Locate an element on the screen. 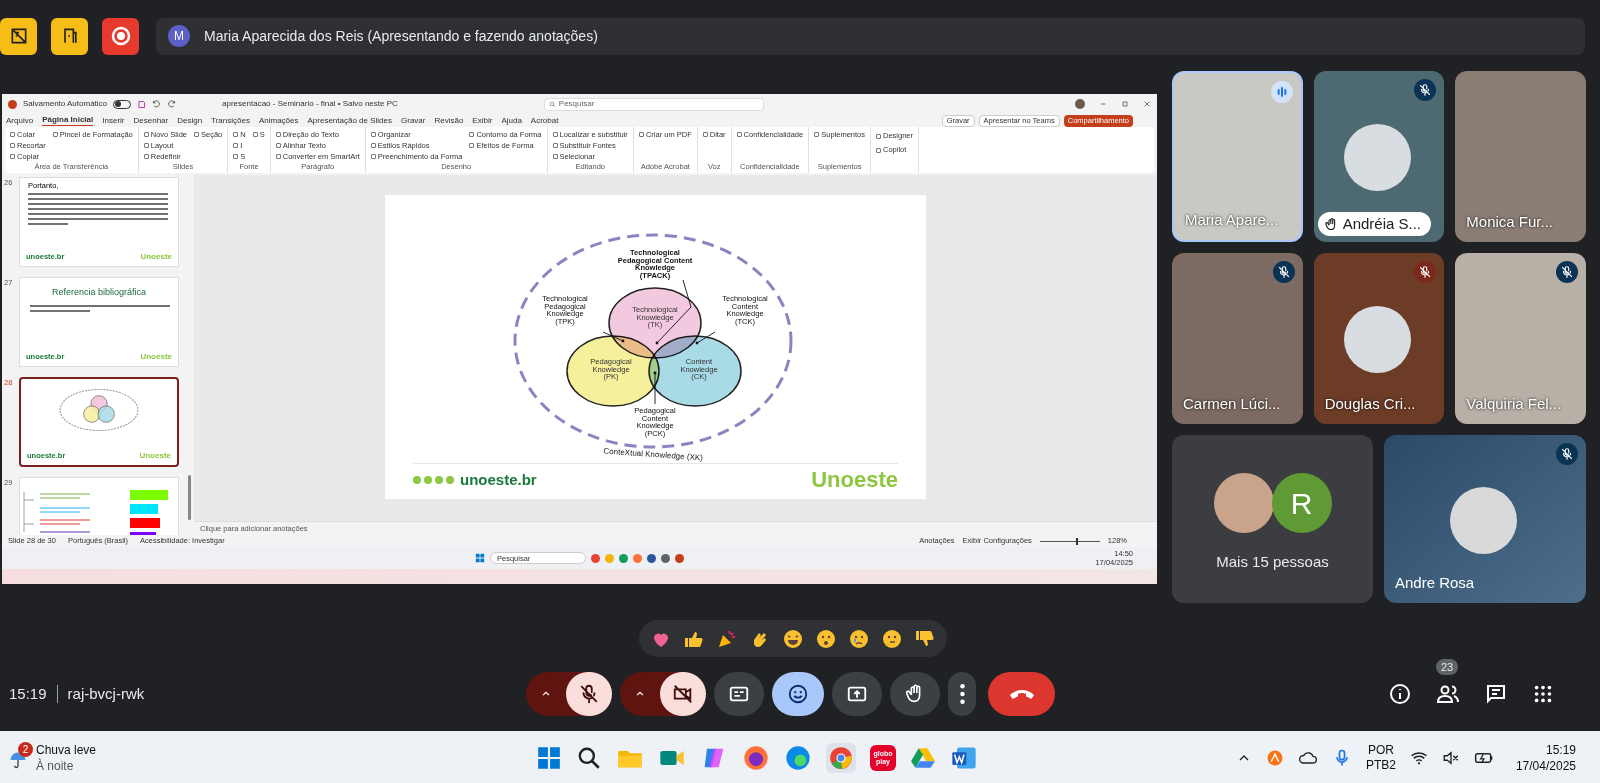 Image resolution: width=1600 pixels, height=783 pixels. ribbon-tab: Revisão is located at coordinates (449, 120).